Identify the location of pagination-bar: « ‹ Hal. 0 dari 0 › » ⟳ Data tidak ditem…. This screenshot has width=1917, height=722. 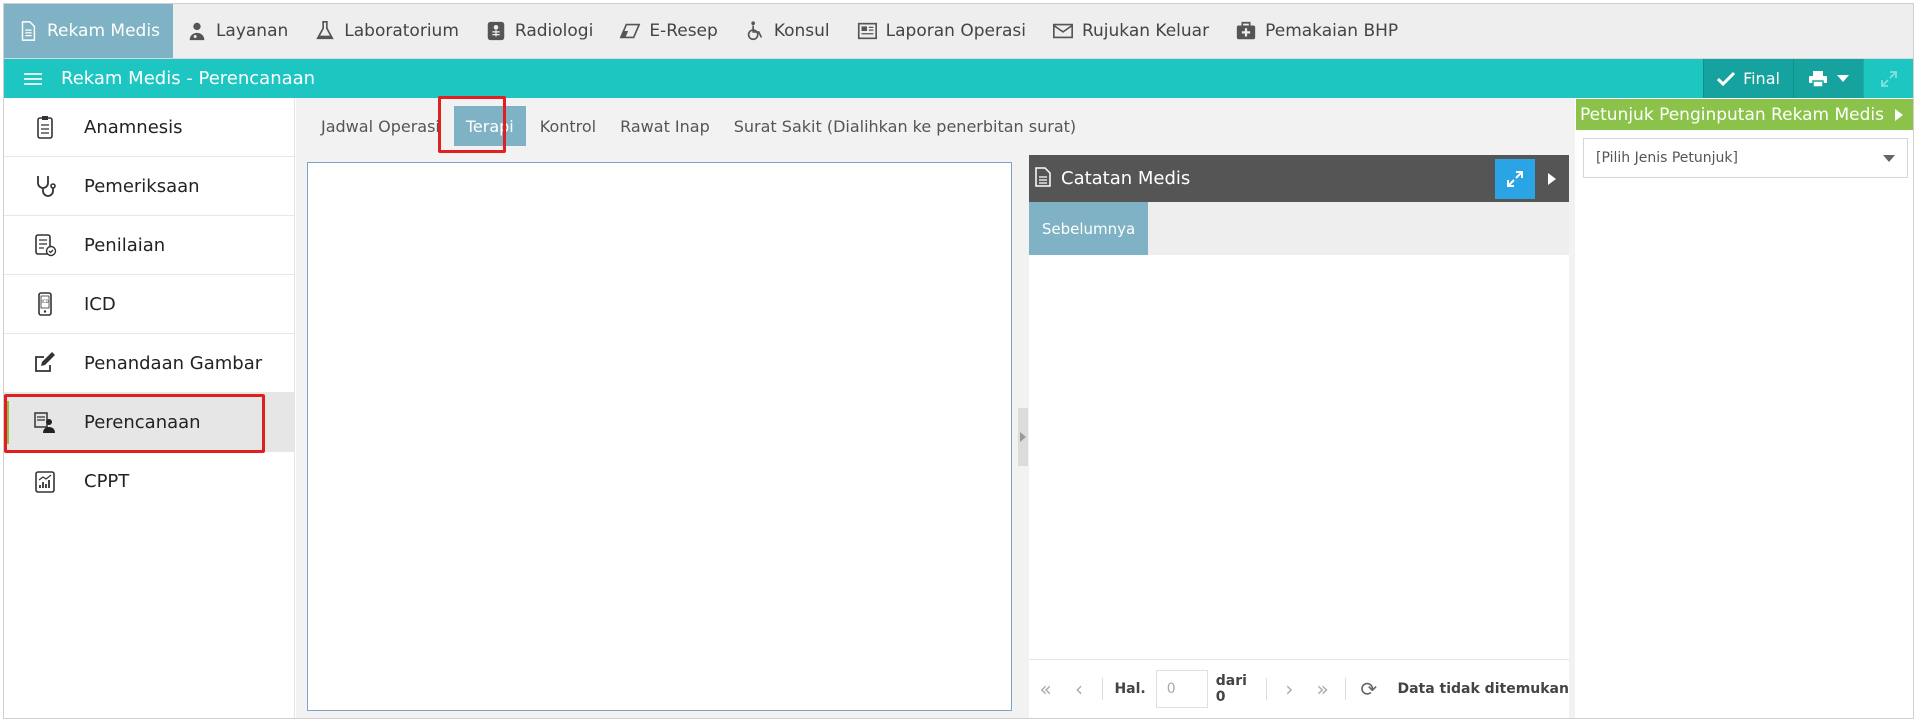
(1299, 688).